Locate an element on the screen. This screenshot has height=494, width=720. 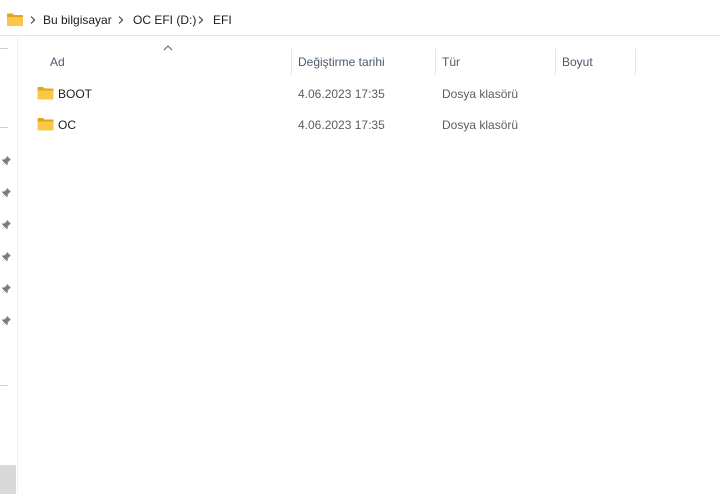
list-item: BOOT 4.06.2023 17:35 Dosya klasörü is located at coordinates (369, 94).